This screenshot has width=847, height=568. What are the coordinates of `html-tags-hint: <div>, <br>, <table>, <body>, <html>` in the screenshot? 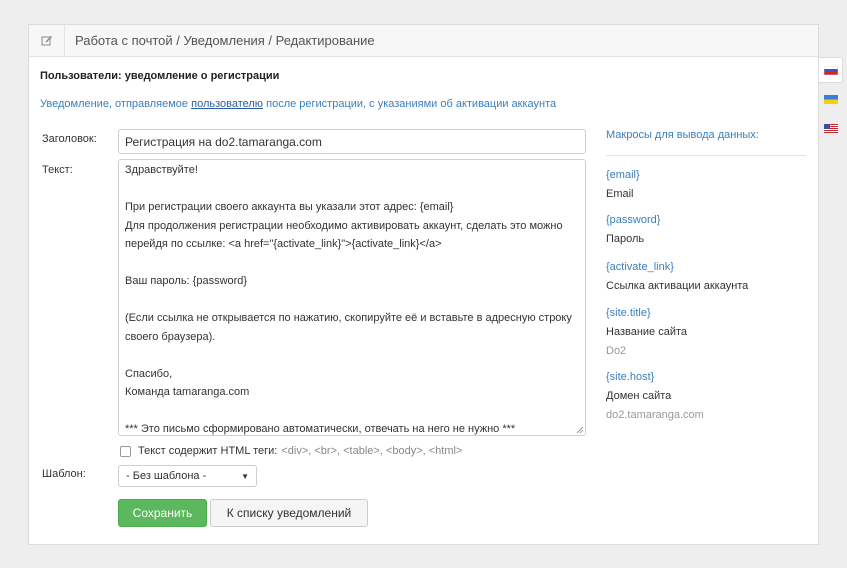 It's located at (372, 451).